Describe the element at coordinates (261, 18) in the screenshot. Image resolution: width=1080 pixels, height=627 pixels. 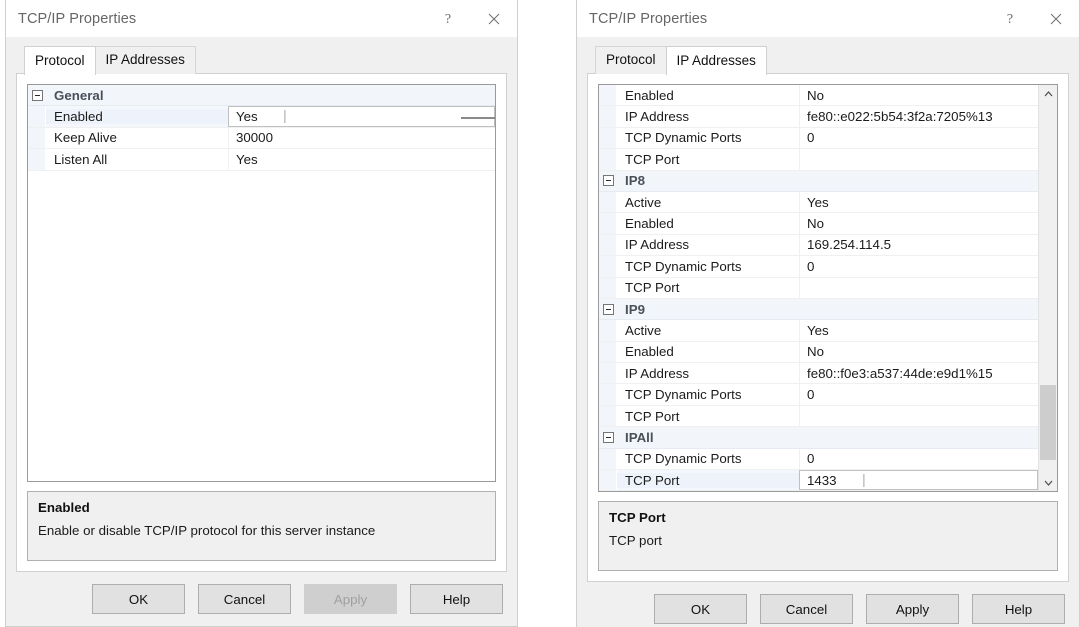
I see `left-titlebar: TCP/IP Properties ?` at that location.